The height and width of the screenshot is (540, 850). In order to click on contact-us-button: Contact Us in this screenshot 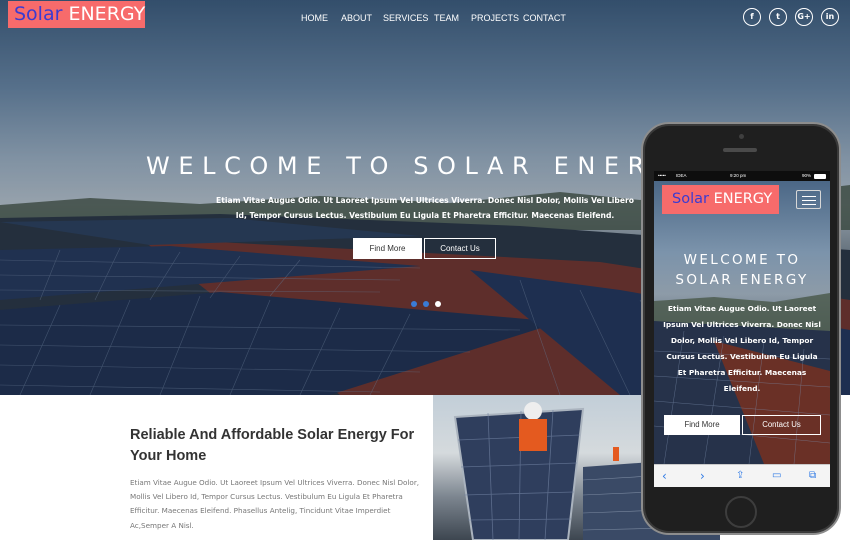, I will do `click(460, 248)`.